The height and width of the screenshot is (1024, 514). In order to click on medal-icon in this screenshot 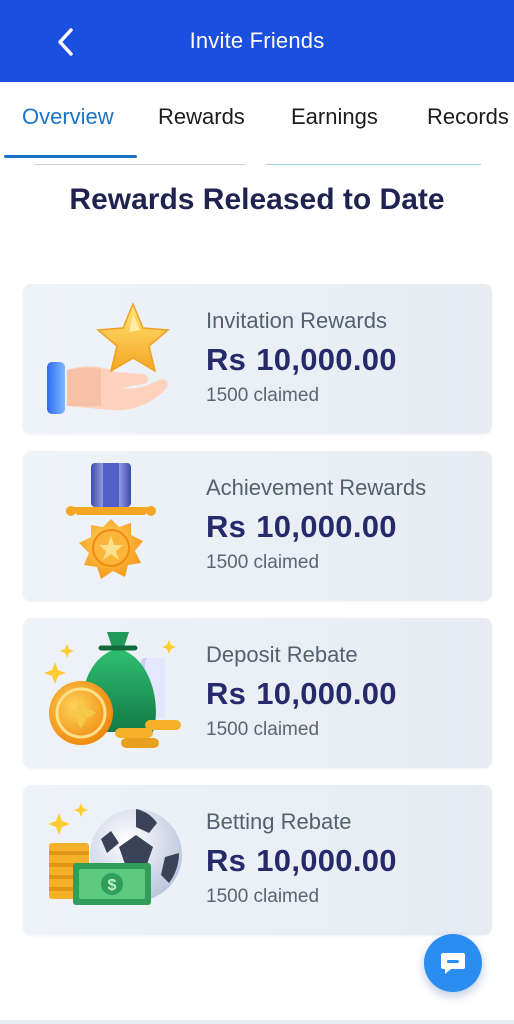, I will do `click(111, 521)`.